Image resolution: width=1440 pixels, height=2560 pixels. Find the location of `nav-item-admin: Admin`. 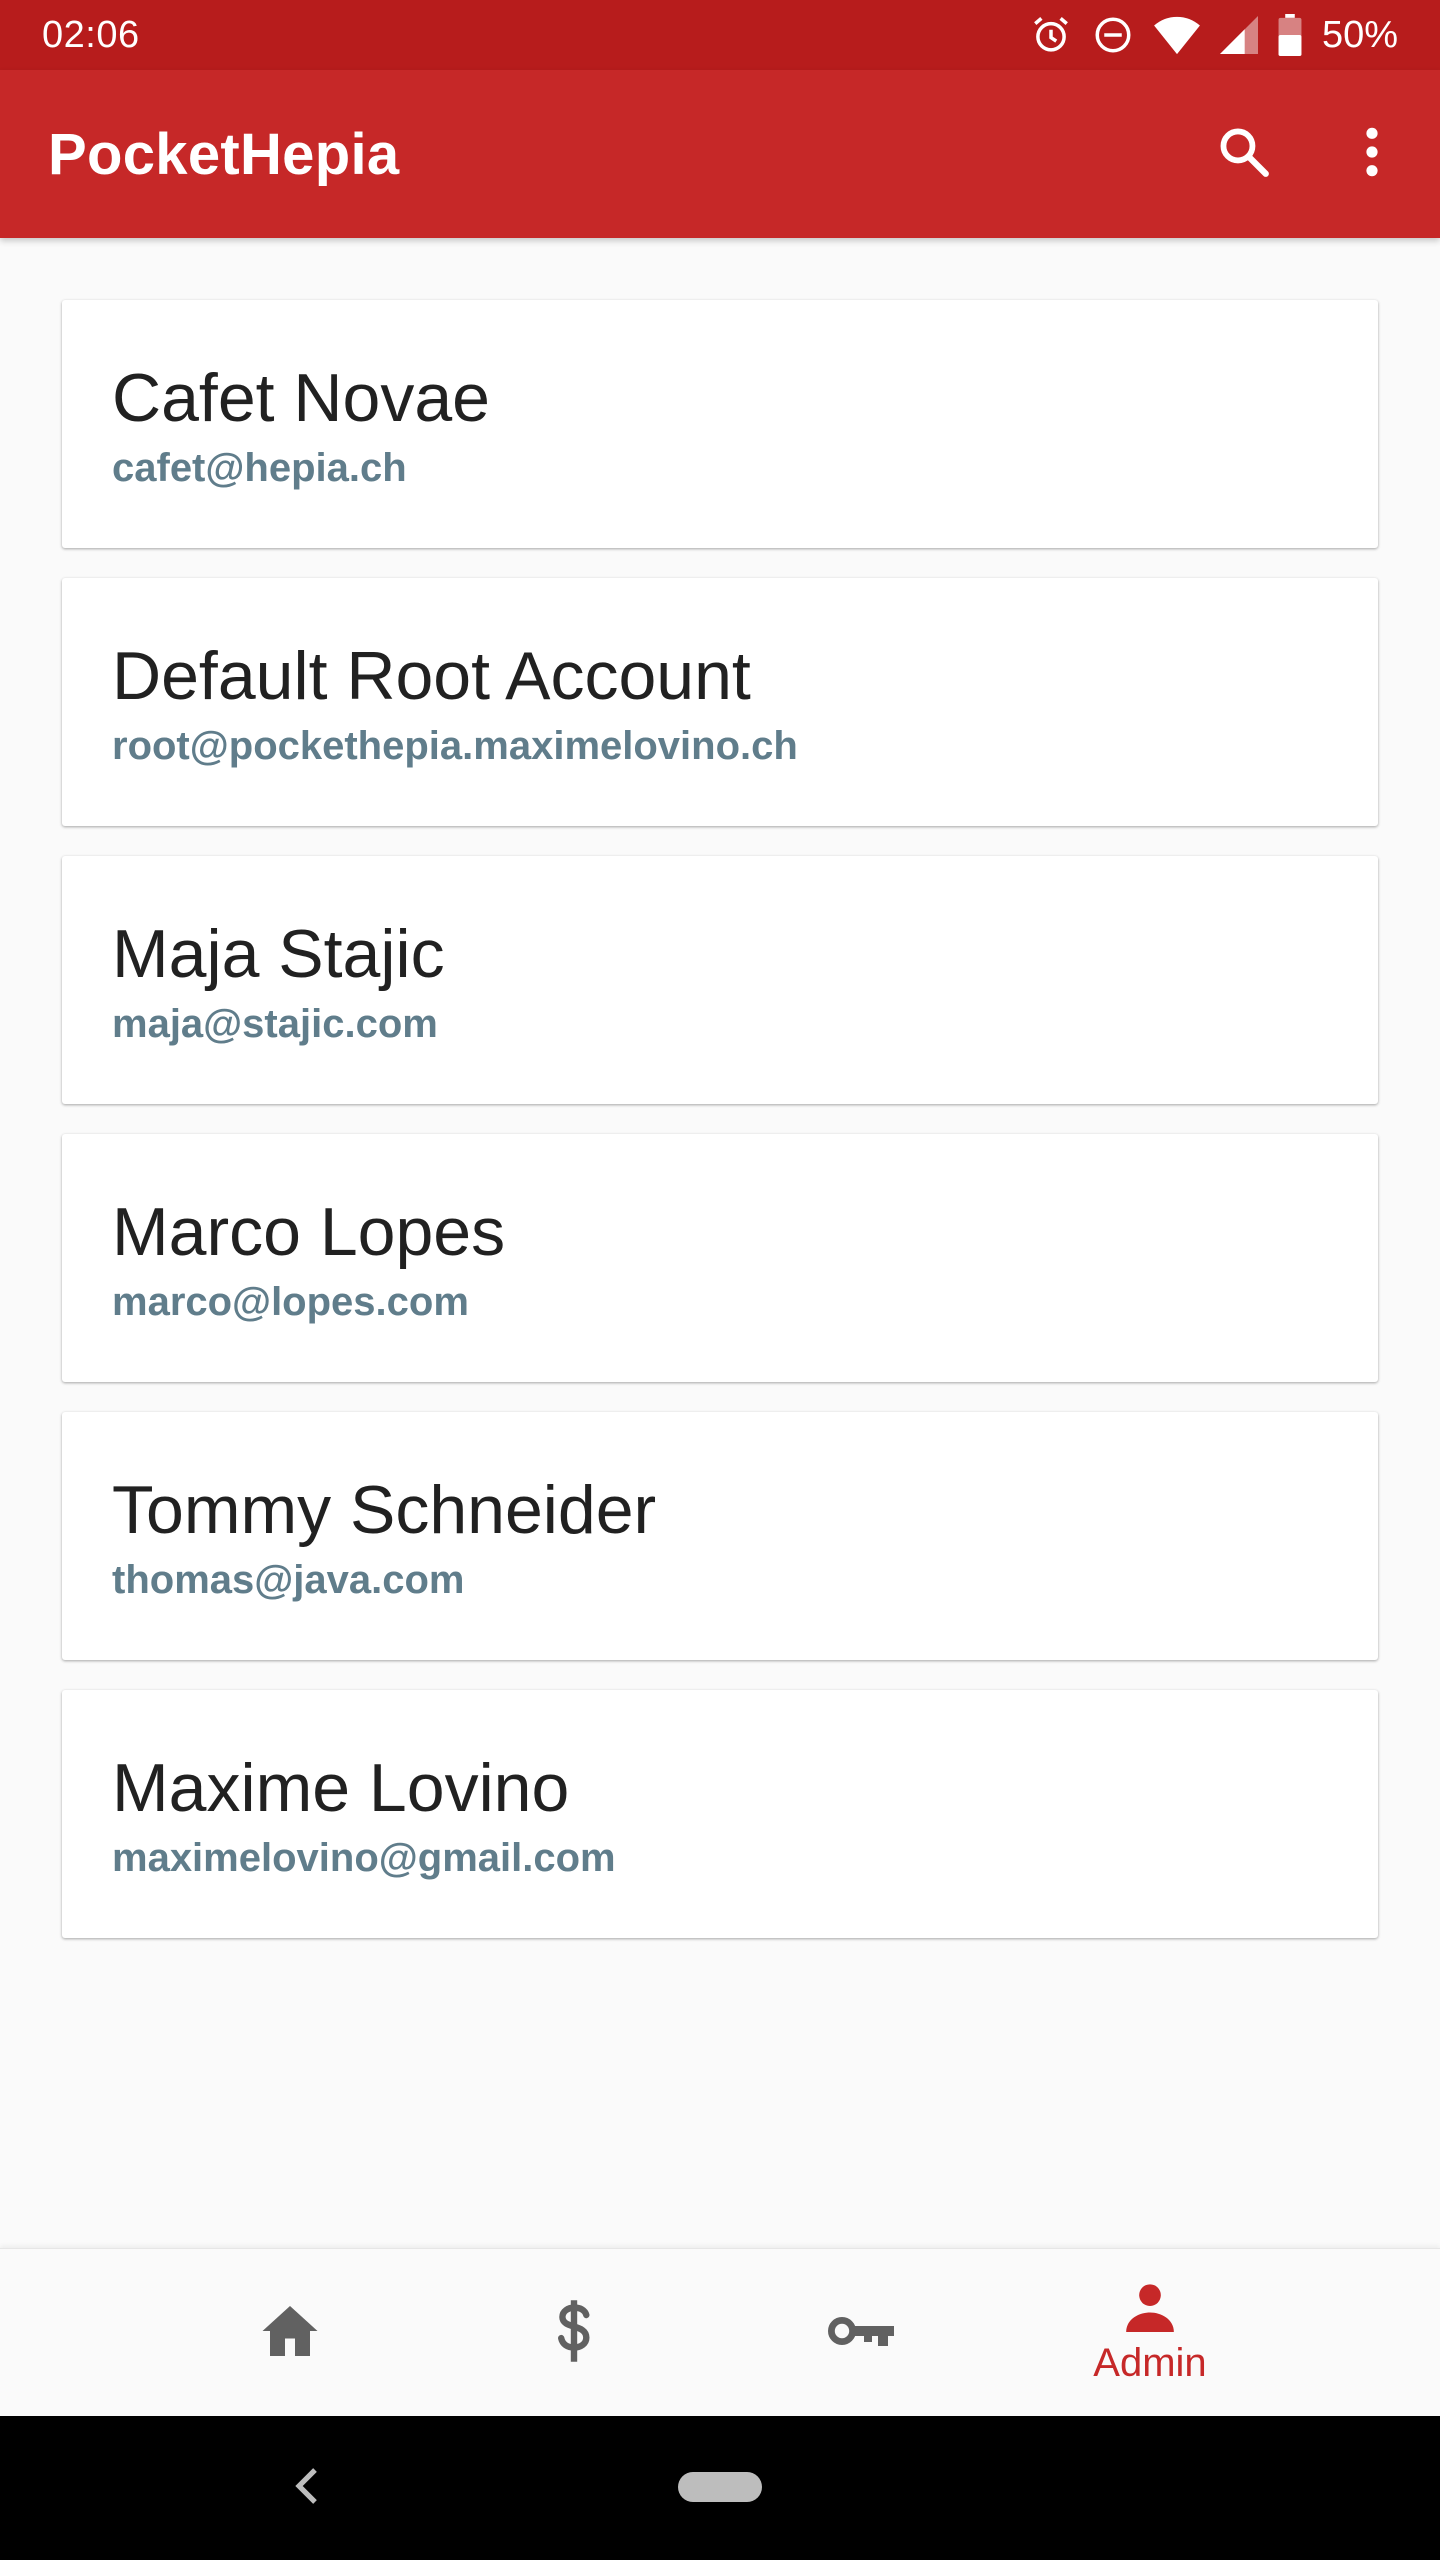

nav-item-admin: Admin is located at coordinates (1150, 2333).